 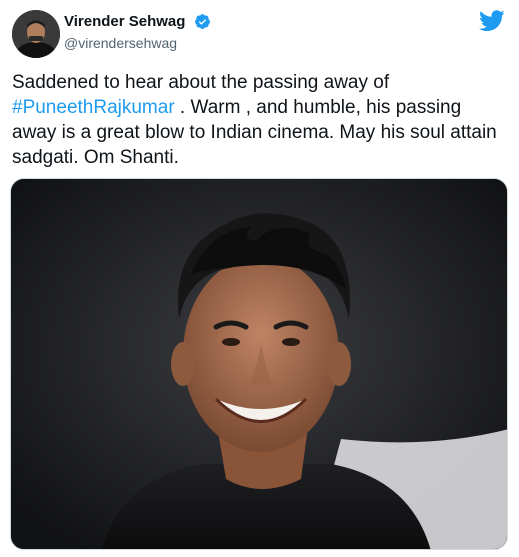 I want to click on verified-badge-icon, so click(x=202, y=21).